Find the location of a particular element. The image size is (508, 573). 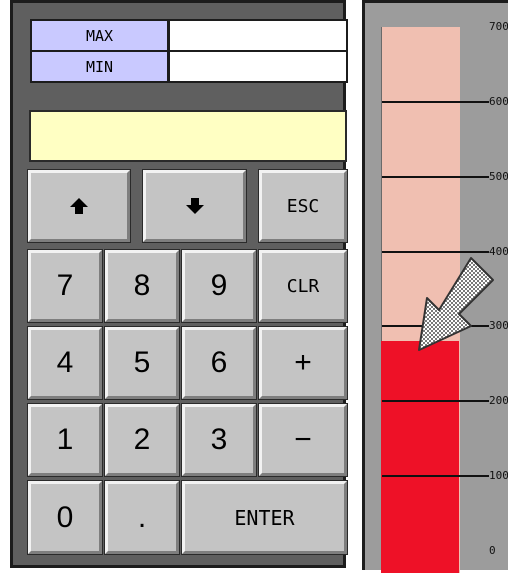

key-7: 7 is located at coordinates (65, 286).